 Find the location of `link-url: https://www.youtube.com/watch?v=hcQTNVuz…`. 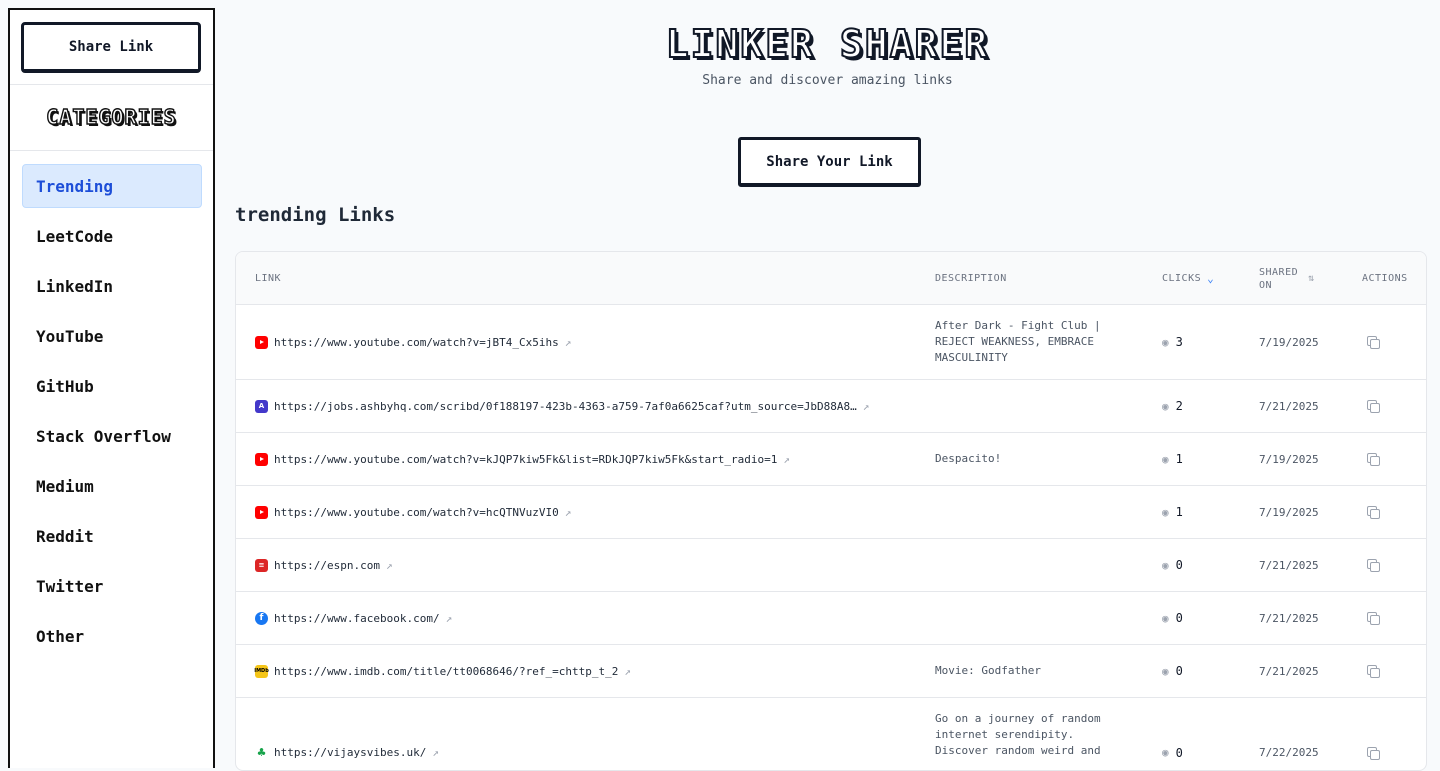

link-url: https://www.youtube.com/watch?v=hcQTNVuz… is located at coordinates (416, 512).